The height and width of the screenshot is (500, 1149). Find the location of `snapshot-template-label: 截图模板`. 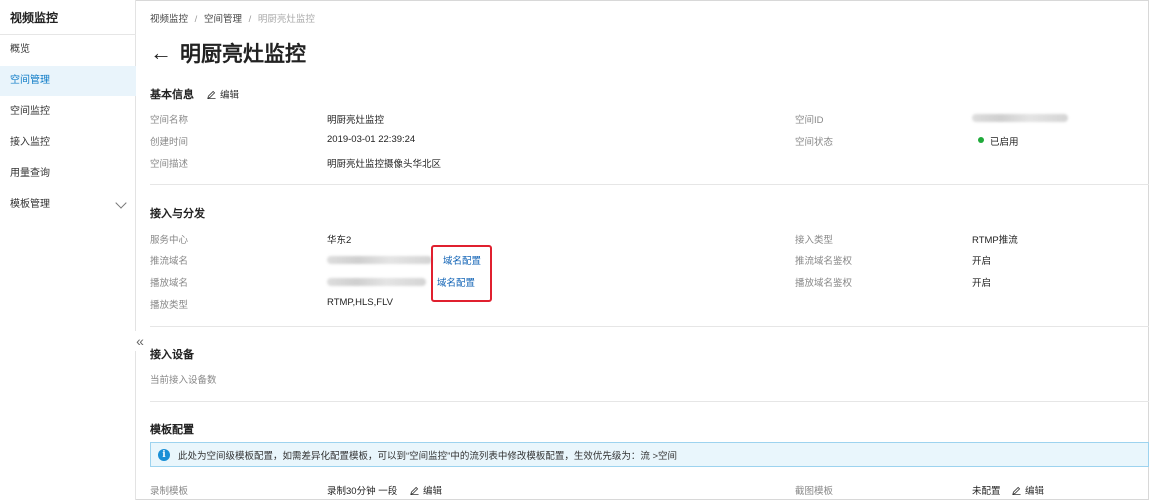

snapshot-template-label: 截图模板 is located at coordinates (814, 491).